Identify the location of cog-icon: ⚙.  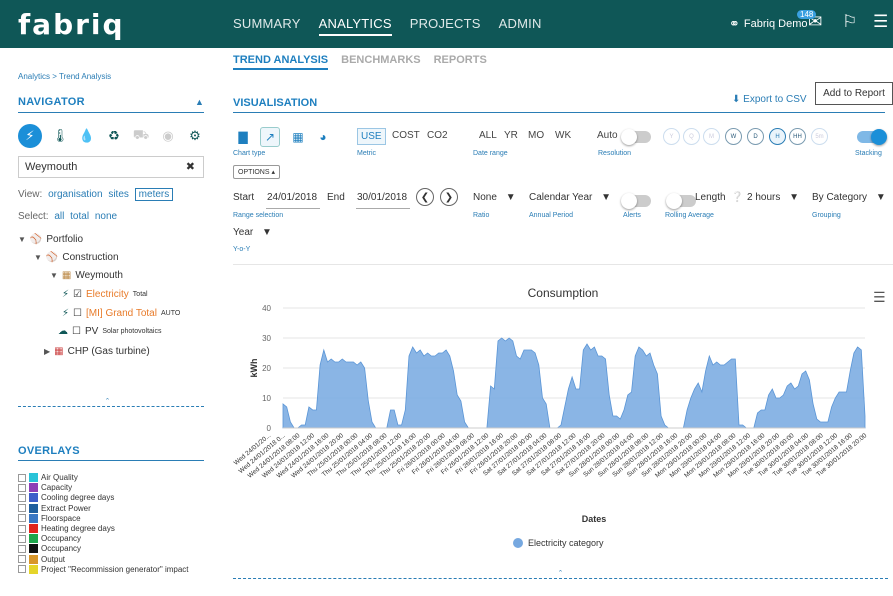
(195, 136).